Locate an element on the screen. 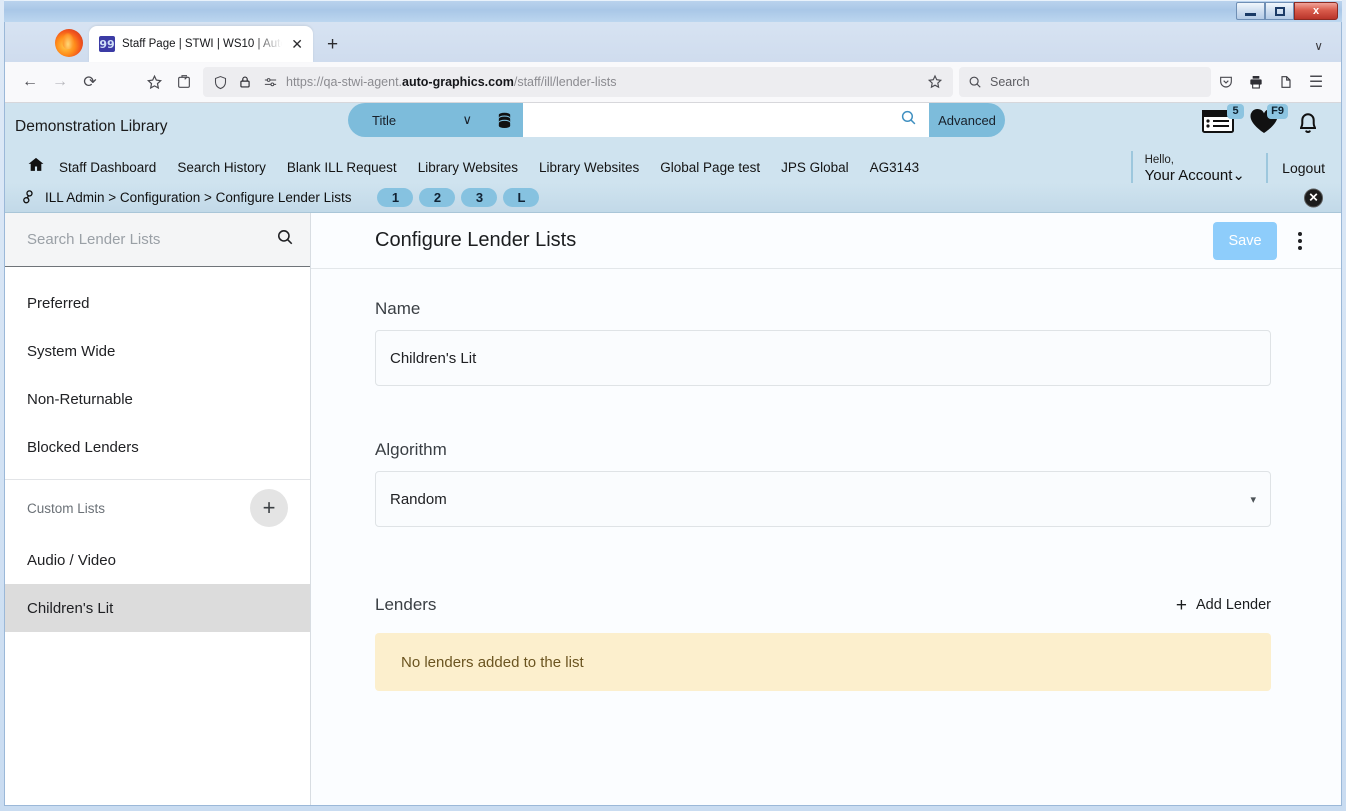  back-icon: ← is located at coordinates (30, 82).